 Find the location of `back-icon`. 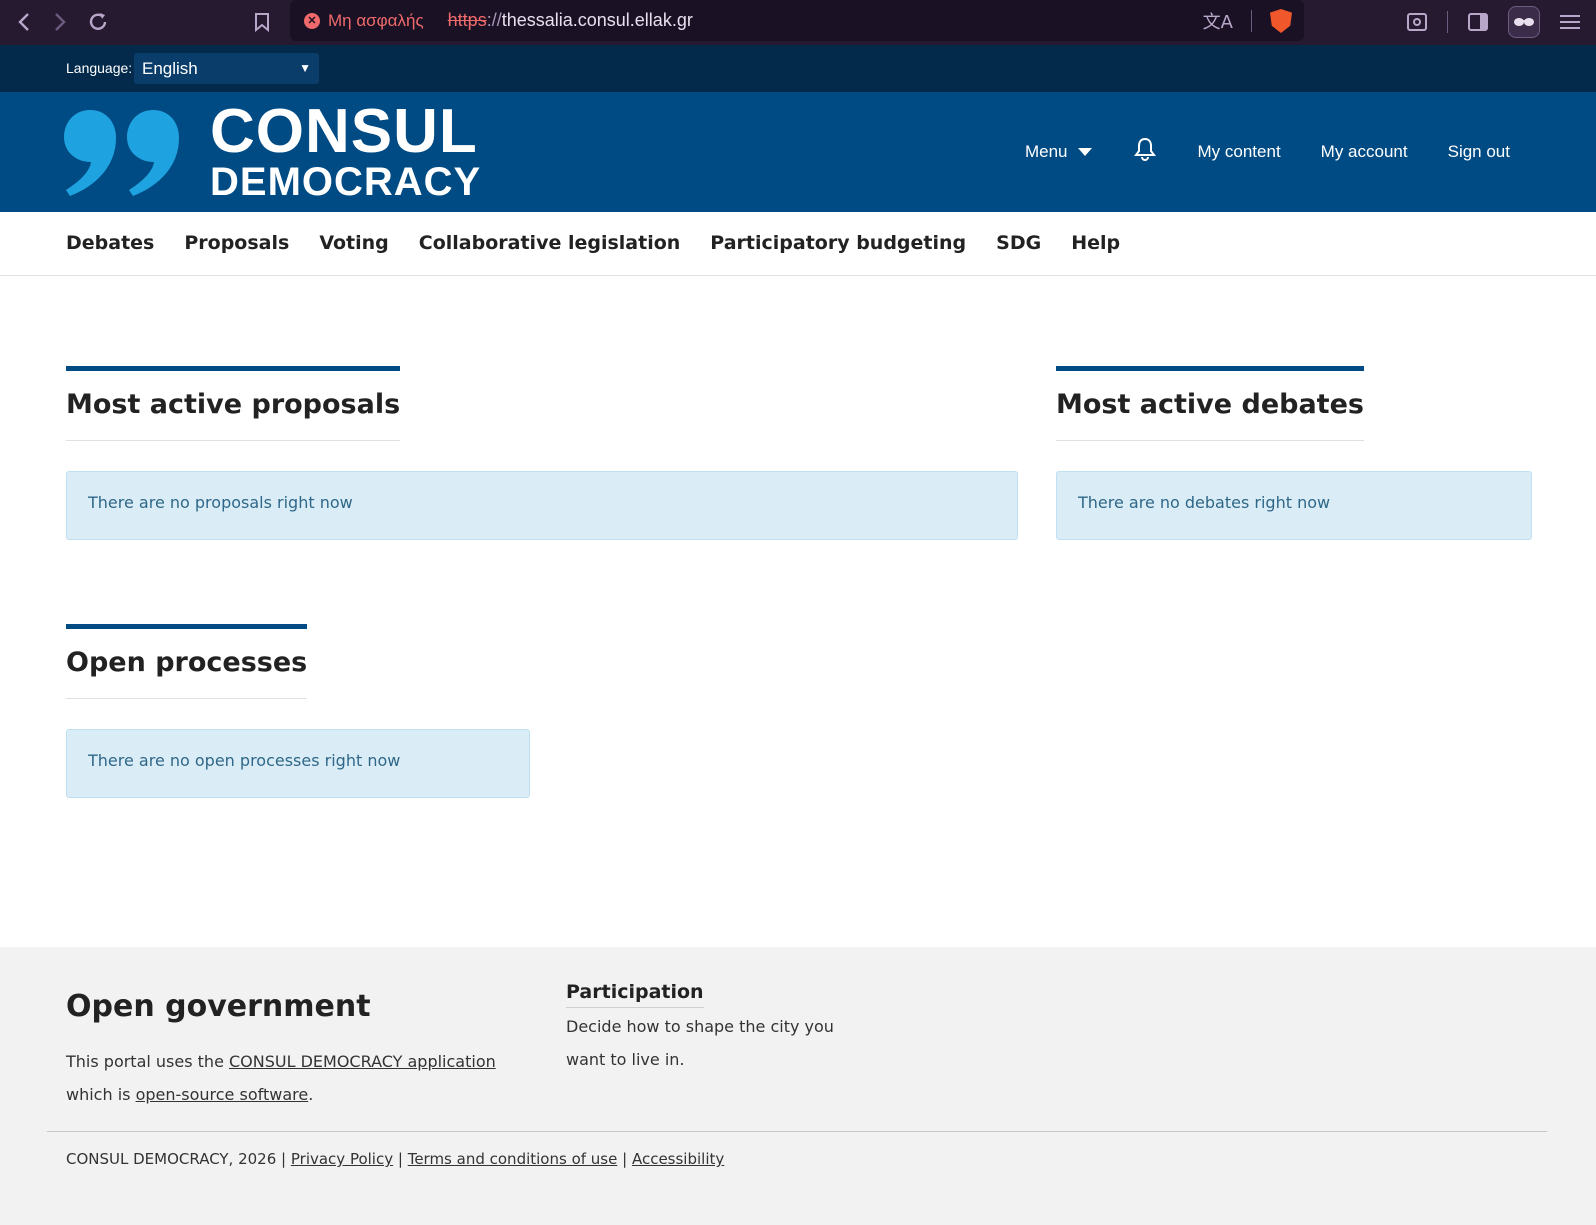

back-icon is located at coordinates (24, 22).